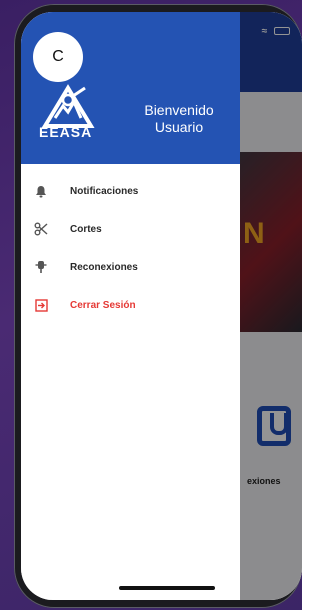 The width and height of the screenshot is (320, 610). What do you see at coordinates (104, 267) in the screenshot?
I see `menu-item-label: Reconexiones` at bounding box center [104, 267].